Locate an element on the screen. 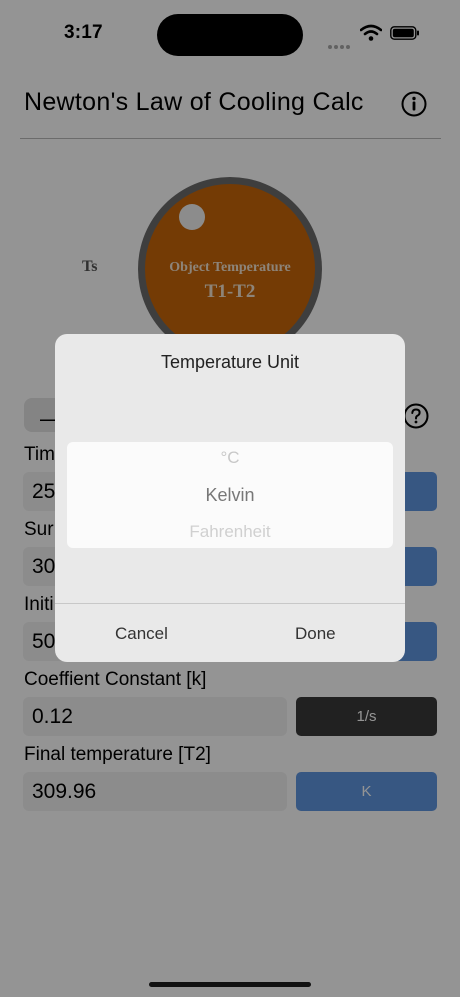 This screenshot has width=460, height=997. picker-option-fahrenheit: Fahrenheit is located at coordinates (230, 532).